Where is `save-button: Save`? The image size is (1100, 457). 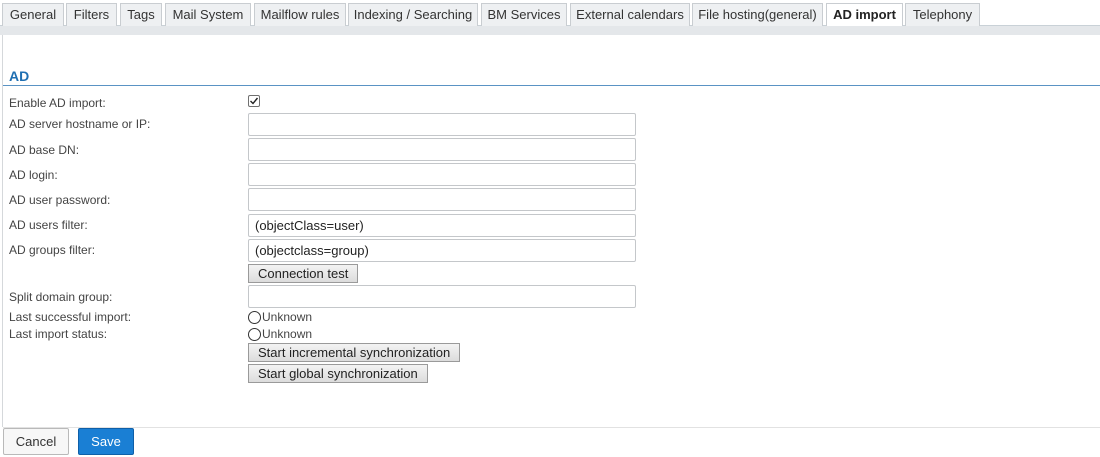 save-button: Save is located at coordinates (106, 441).